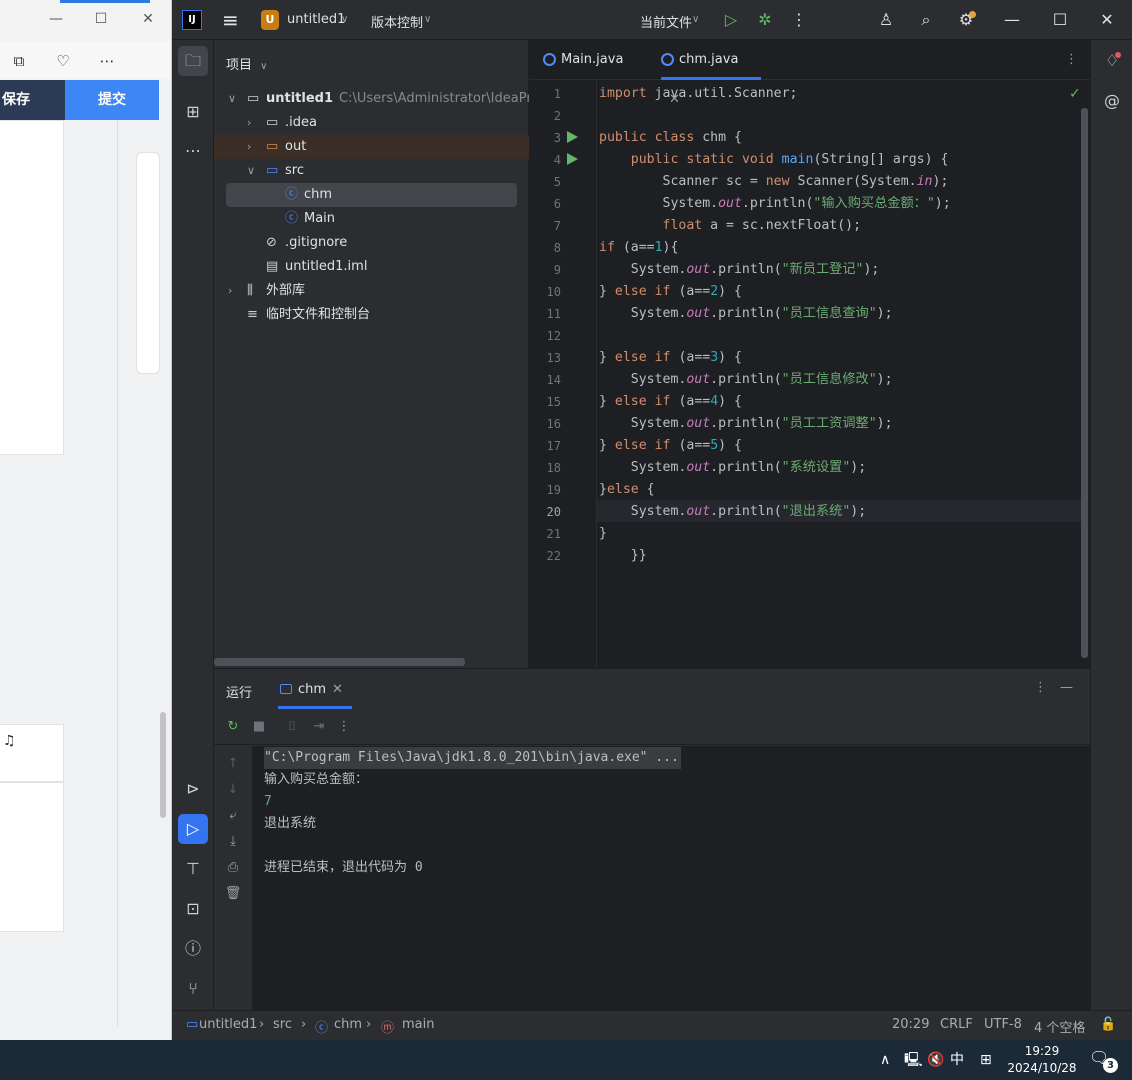 The width and height of the screenshot is (1132, 1080). Describe the element at coordinates (246, 63) in the screenshot. I see `project-panel-title: 项目 ∨` at that location.